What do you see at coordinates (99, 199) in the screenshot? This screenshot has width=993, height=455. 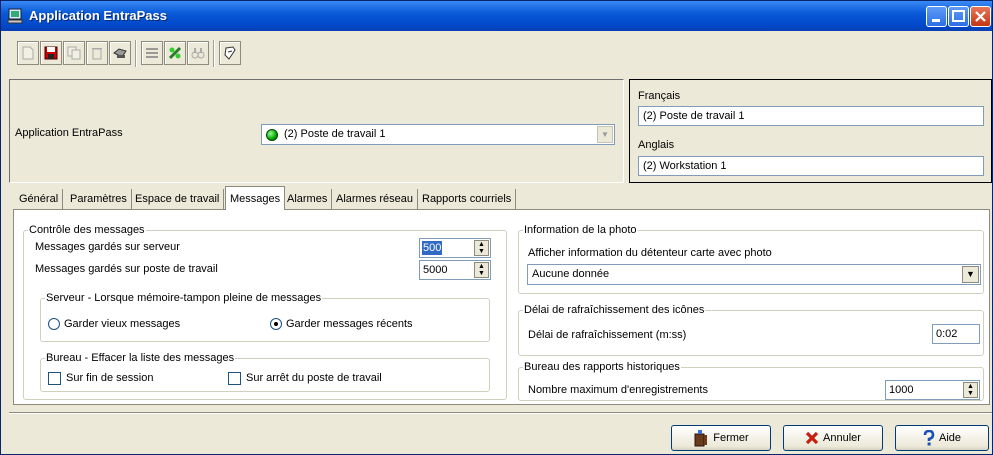 I see `tab-parameters: Paramètres` at bounding box center [99, 199].